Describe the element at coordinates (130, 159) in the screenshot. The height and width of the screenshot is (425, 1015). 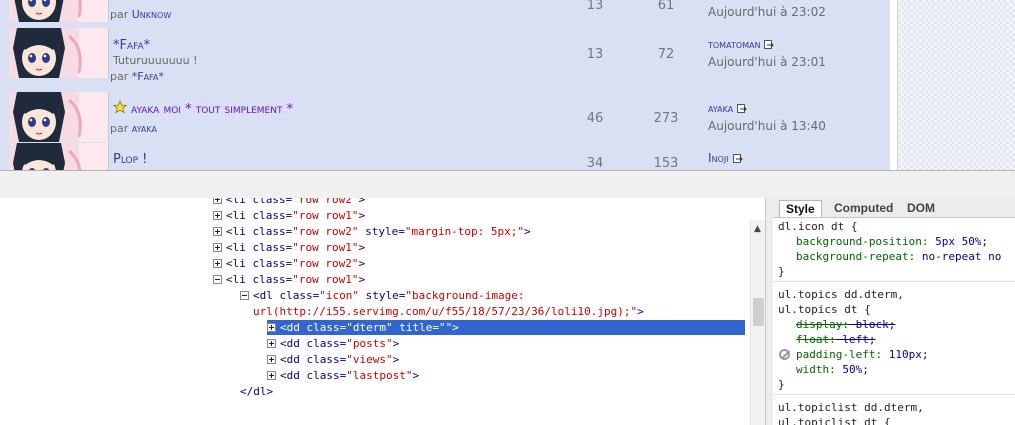
I see `topic-title-link: Plop !` at that location.